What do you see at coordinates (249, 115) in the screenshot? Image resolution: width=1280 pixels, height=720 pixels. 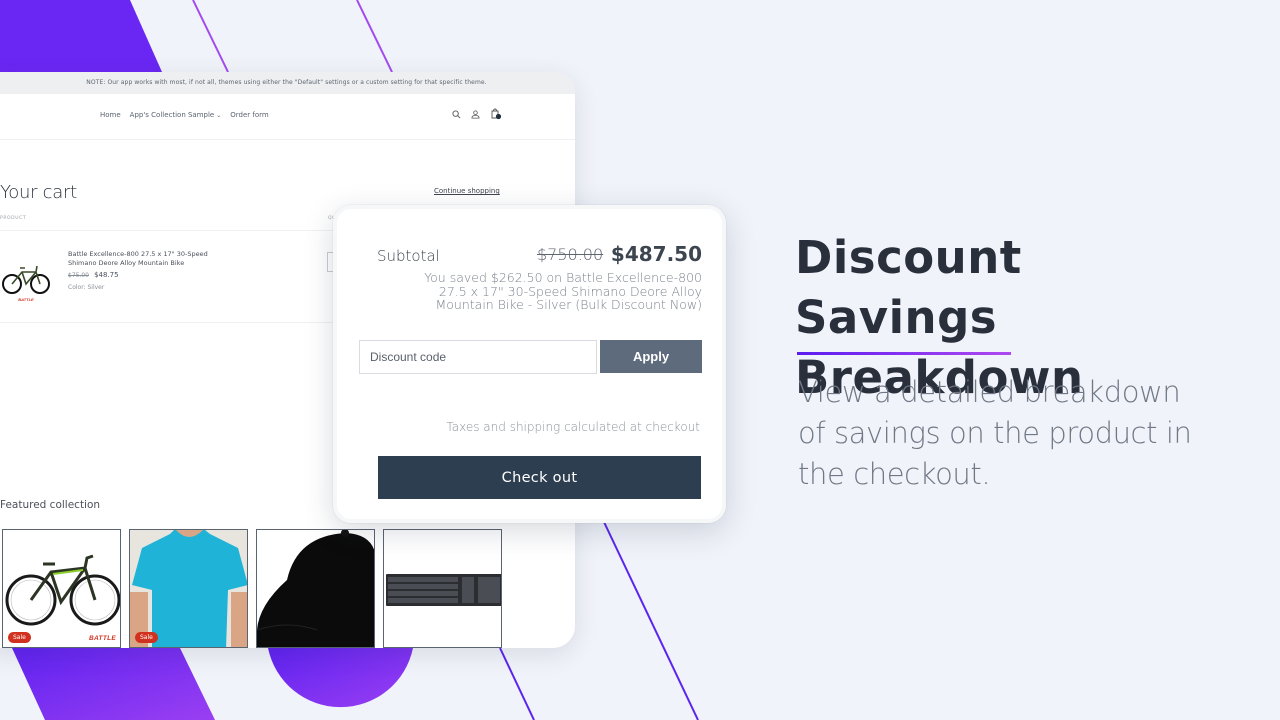 I see `nav-link-order-form: Order form` at bounding box center [249, 115].